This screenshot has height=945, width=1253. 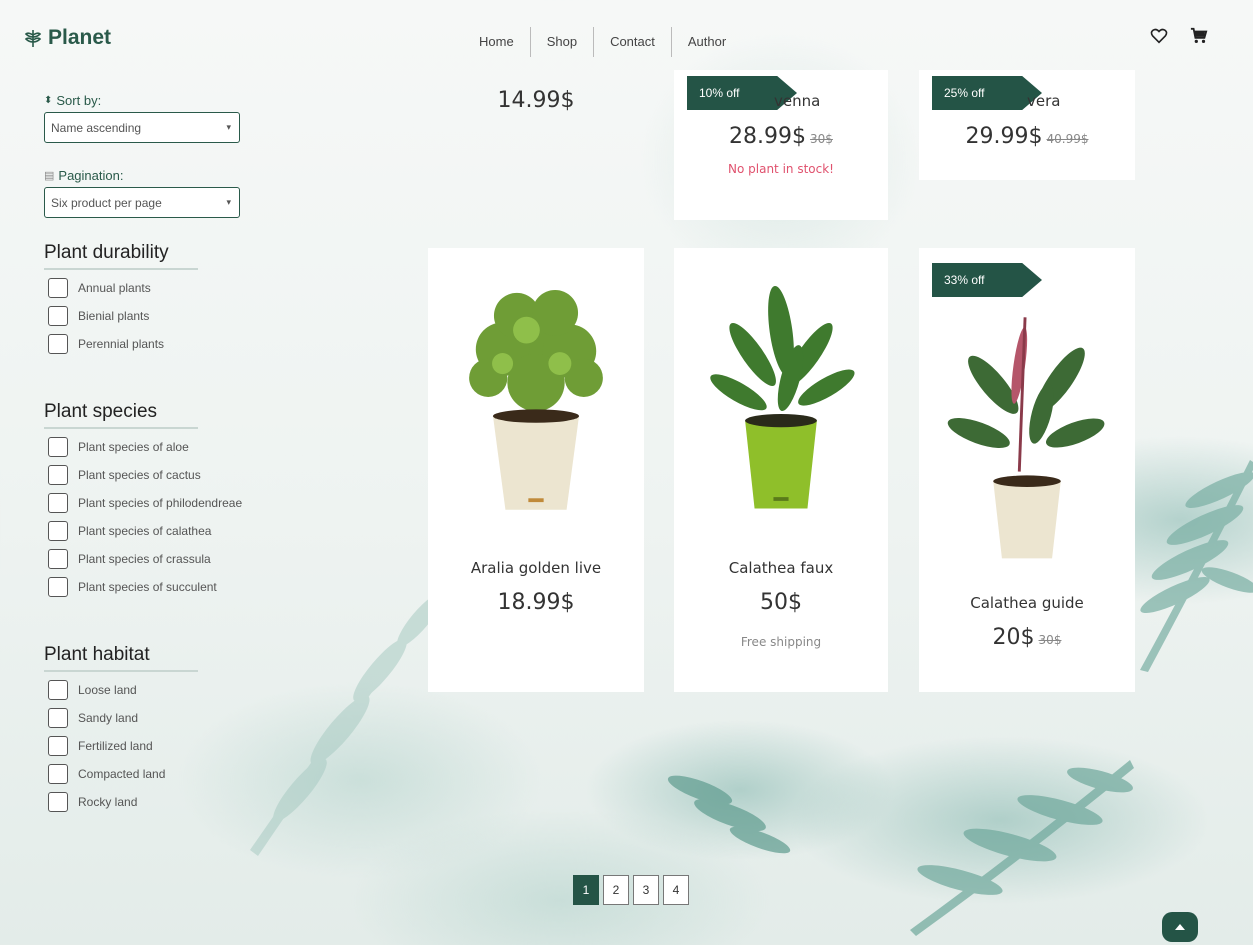 What do you see at coordinates (80, 37) in the screenshot?
I see `logo-text: Planet` at bounding box center [80, 37].